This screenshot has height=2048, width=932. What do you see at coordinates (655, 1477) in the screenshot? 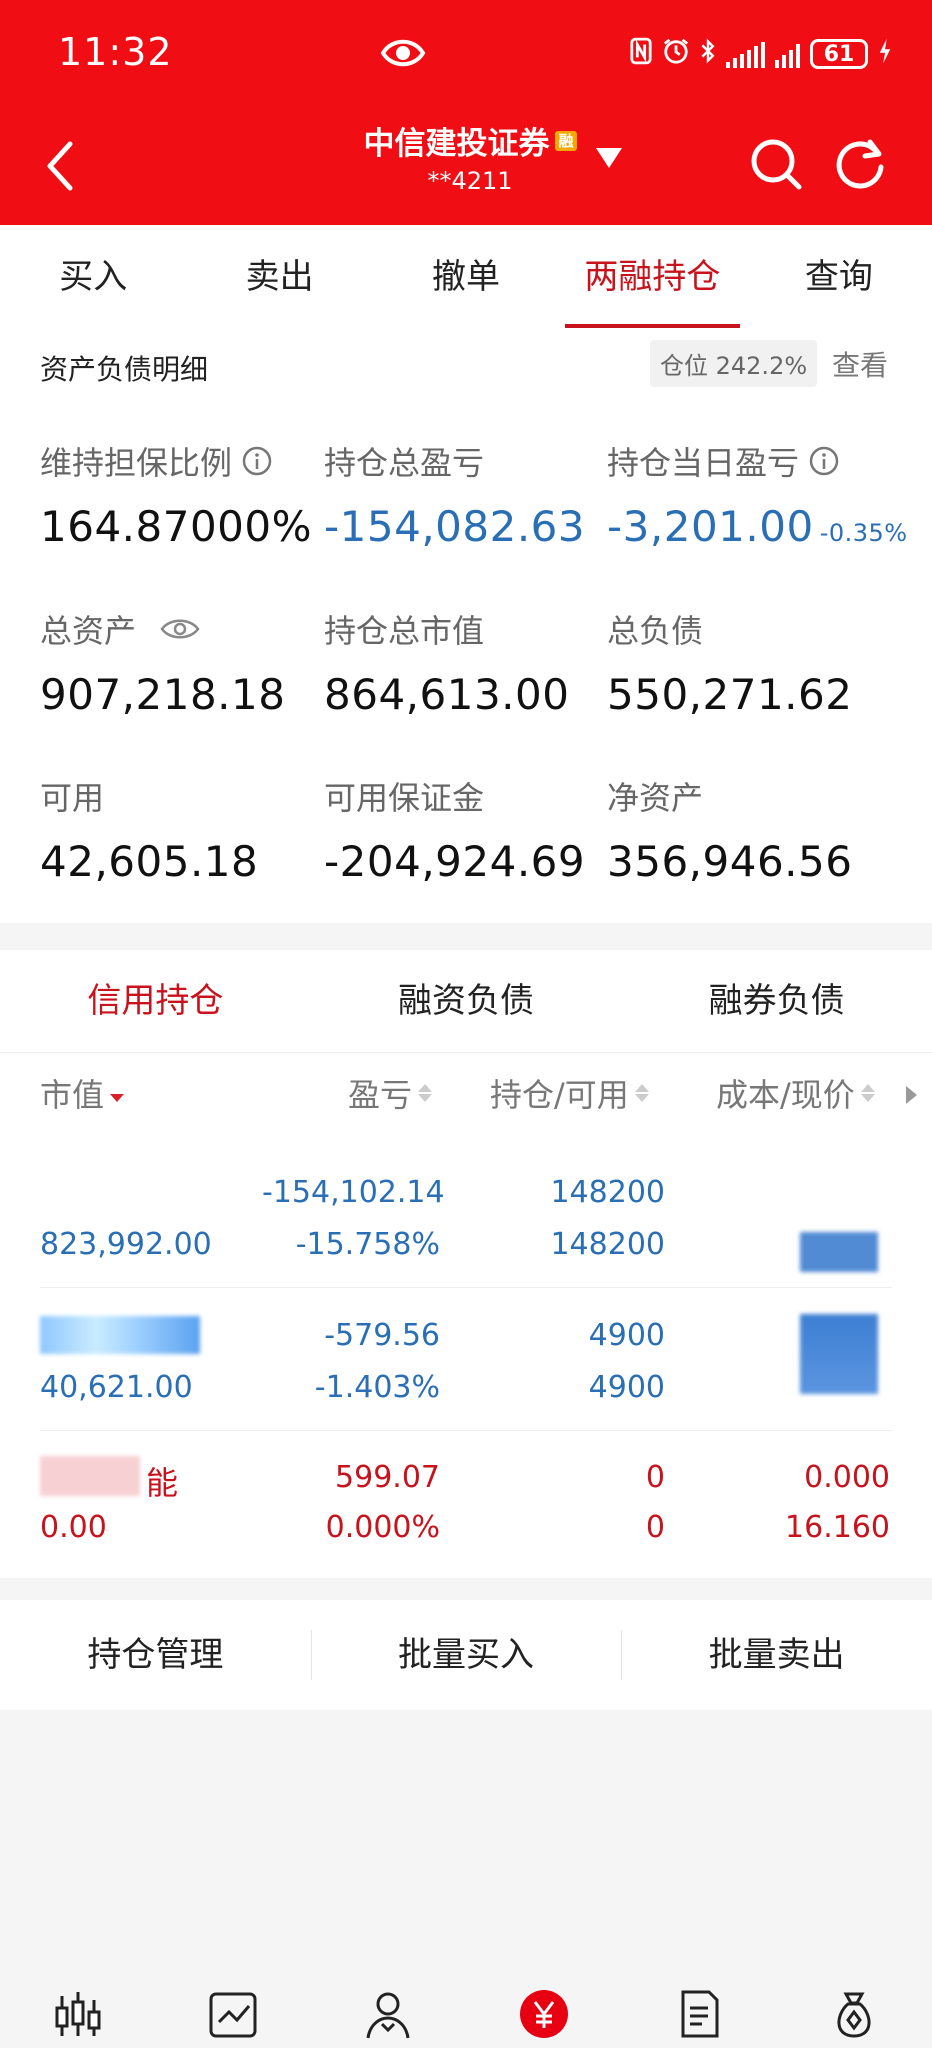
I see `row-position: 0` at bounding box center [655, 1477].